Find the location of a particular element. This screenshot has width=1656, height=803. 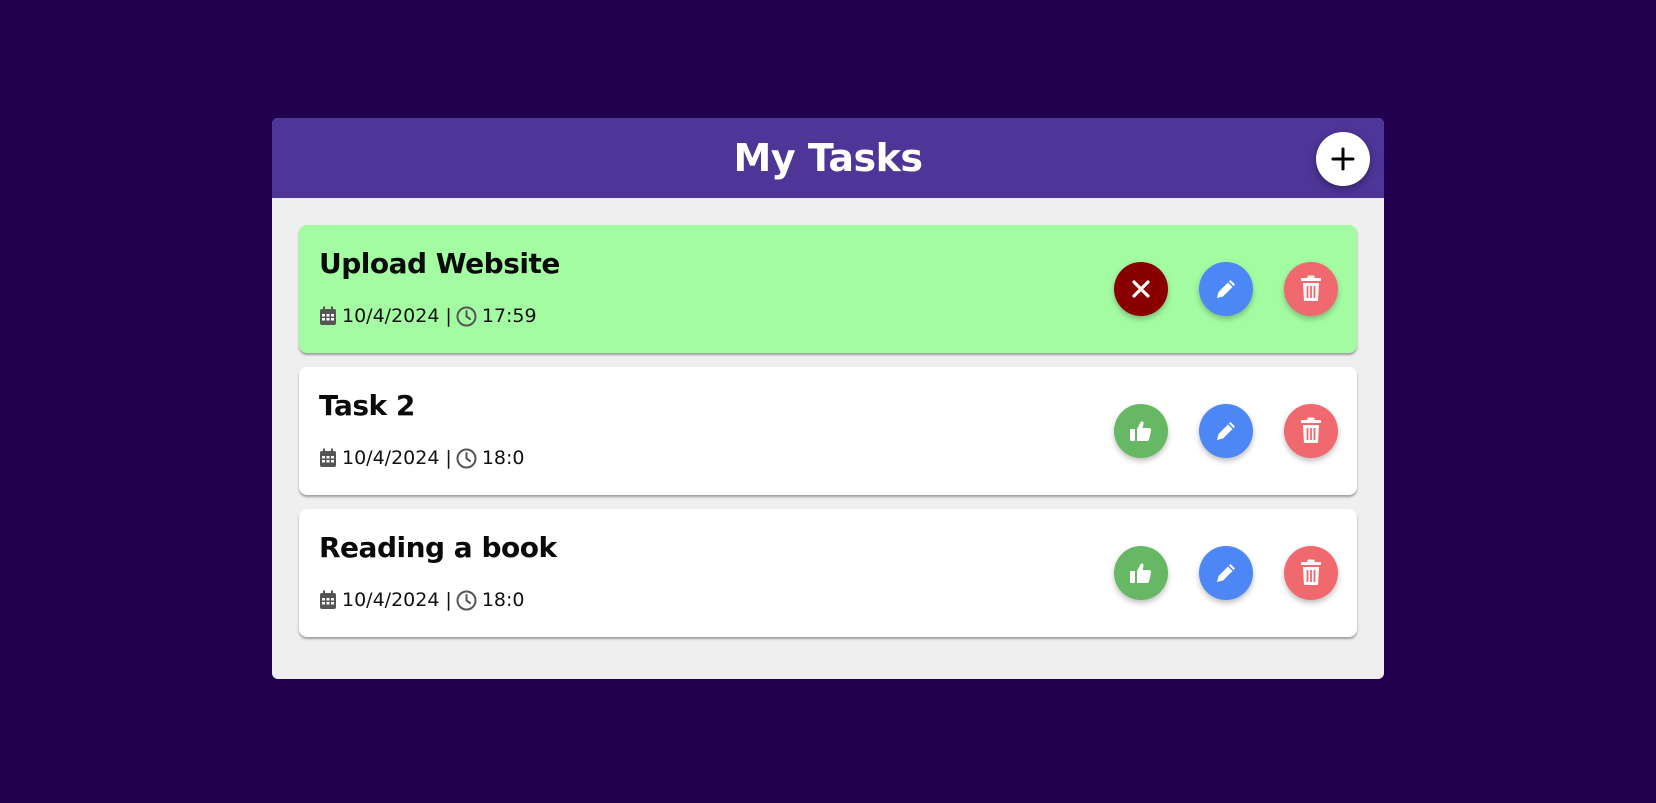

plus-icon is located at coordinates (1343, 159).